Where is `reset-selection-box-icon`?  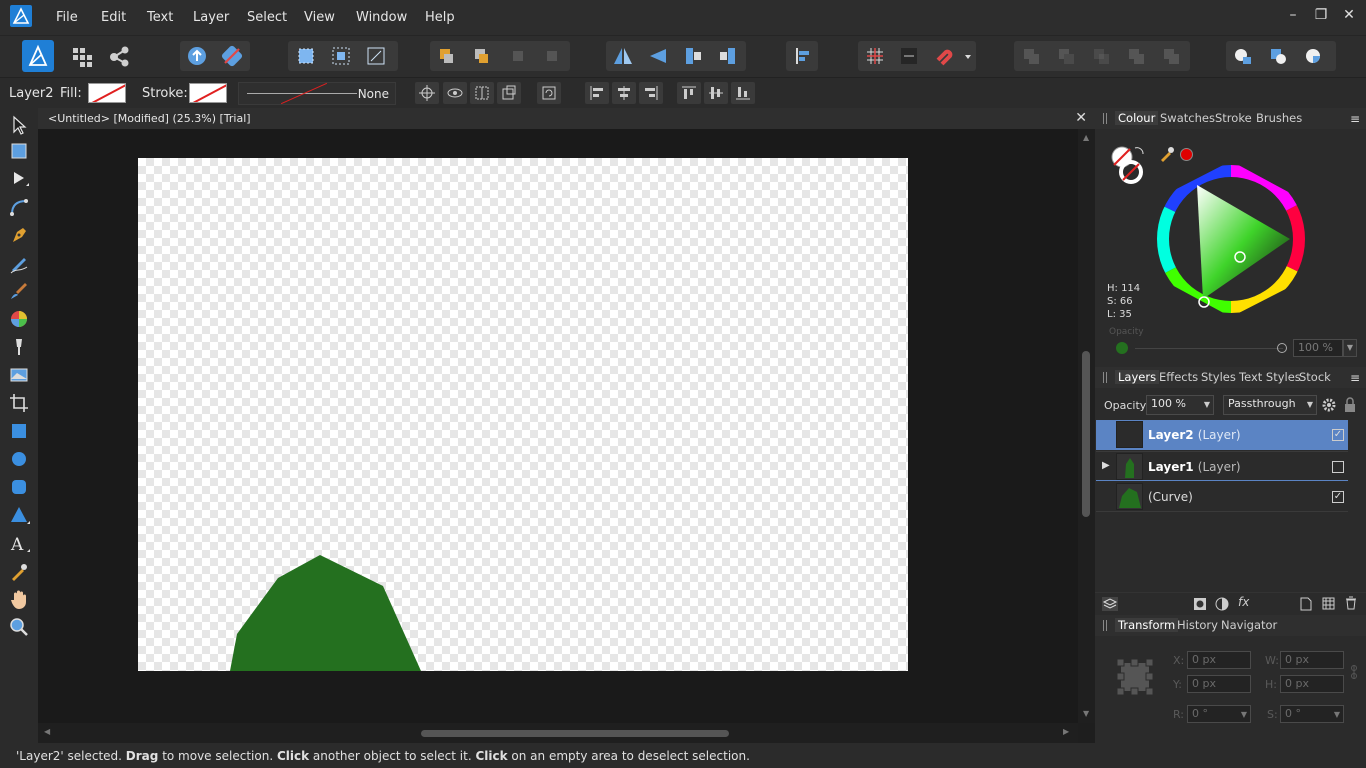
reset-selection-box-icon is located at coordinates (509, 93).